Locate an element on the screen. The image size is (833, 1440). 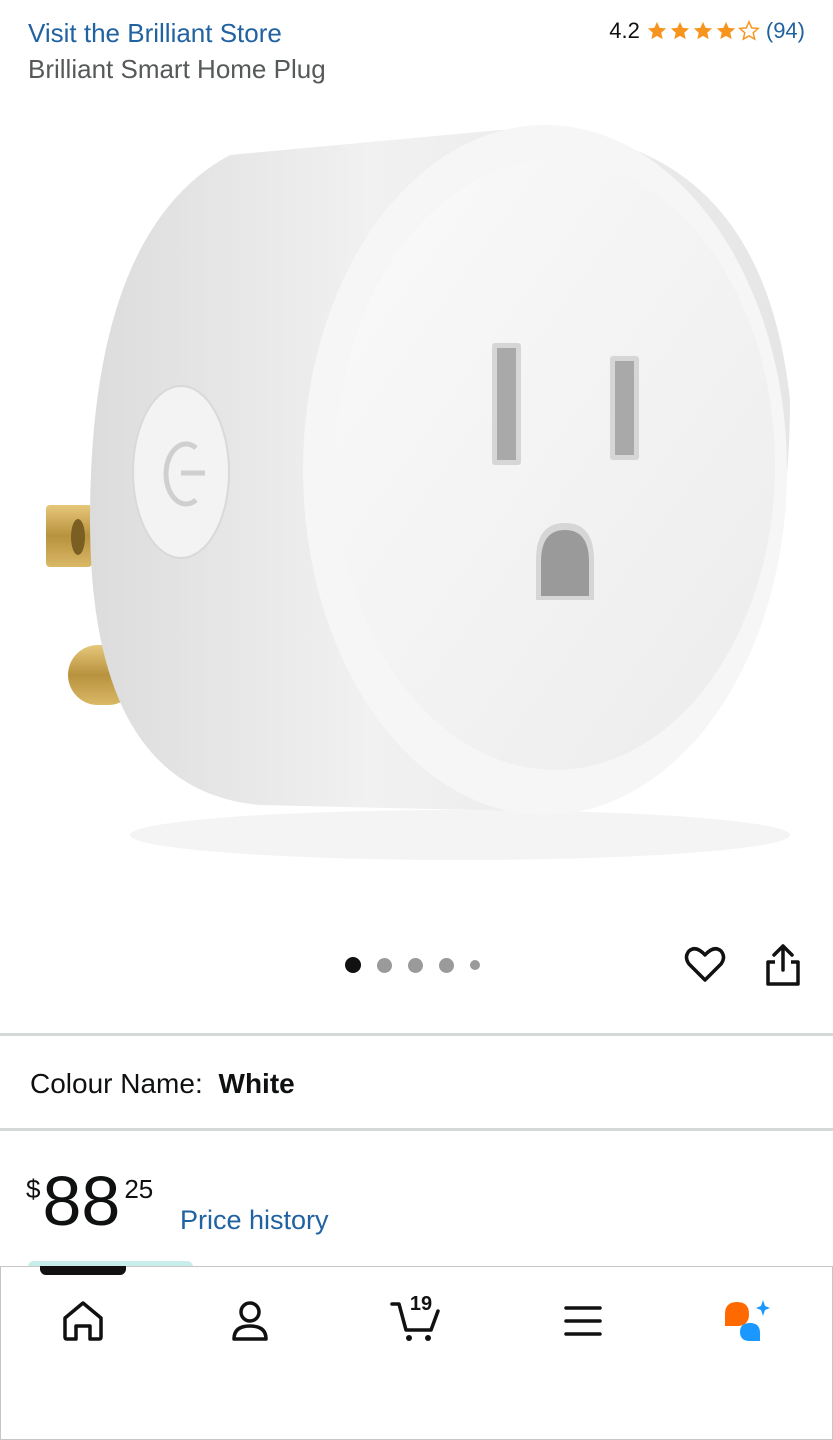
rating-stars is located at coordinates (703, 31).